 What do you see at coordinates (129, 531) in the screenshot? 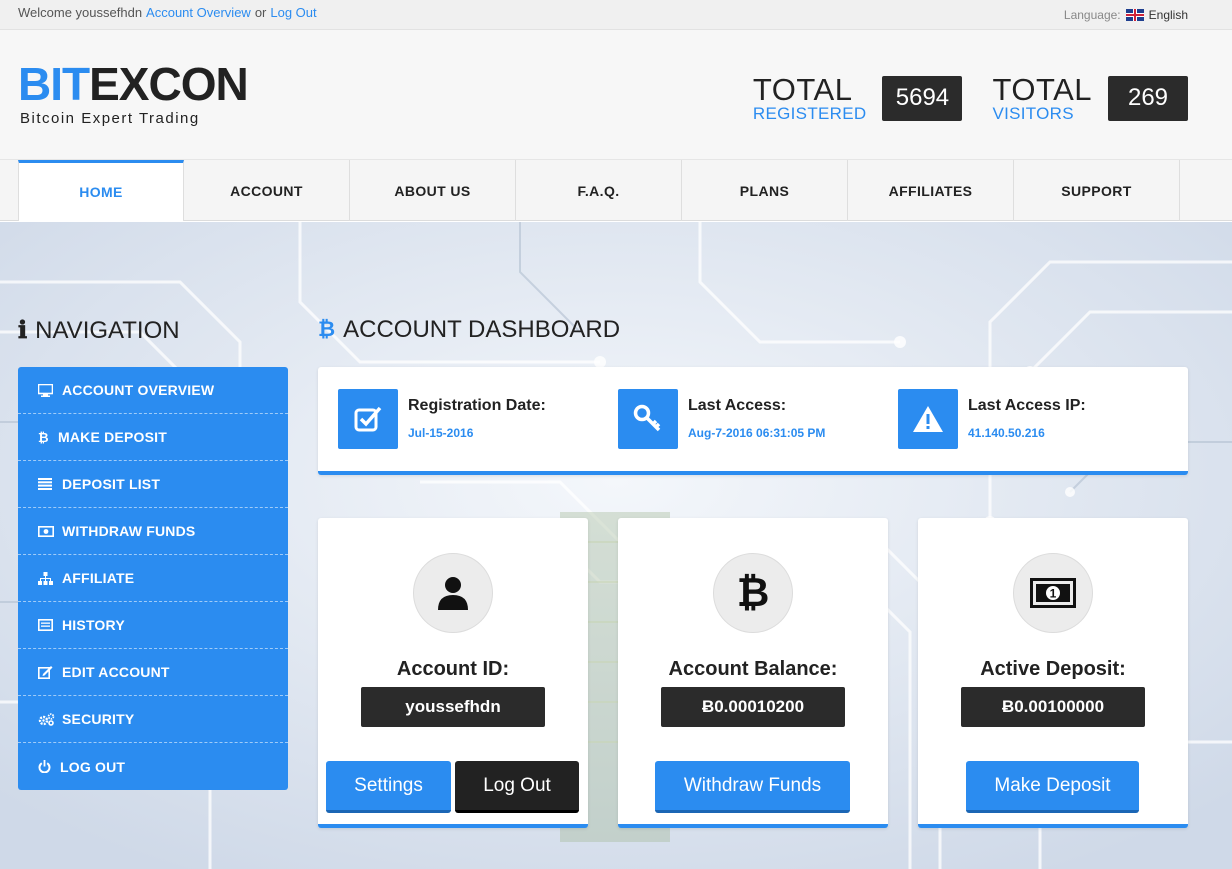
I see `sidebar-item-label: WITHDRAW FUNDS` at bounding box center [129, 531].